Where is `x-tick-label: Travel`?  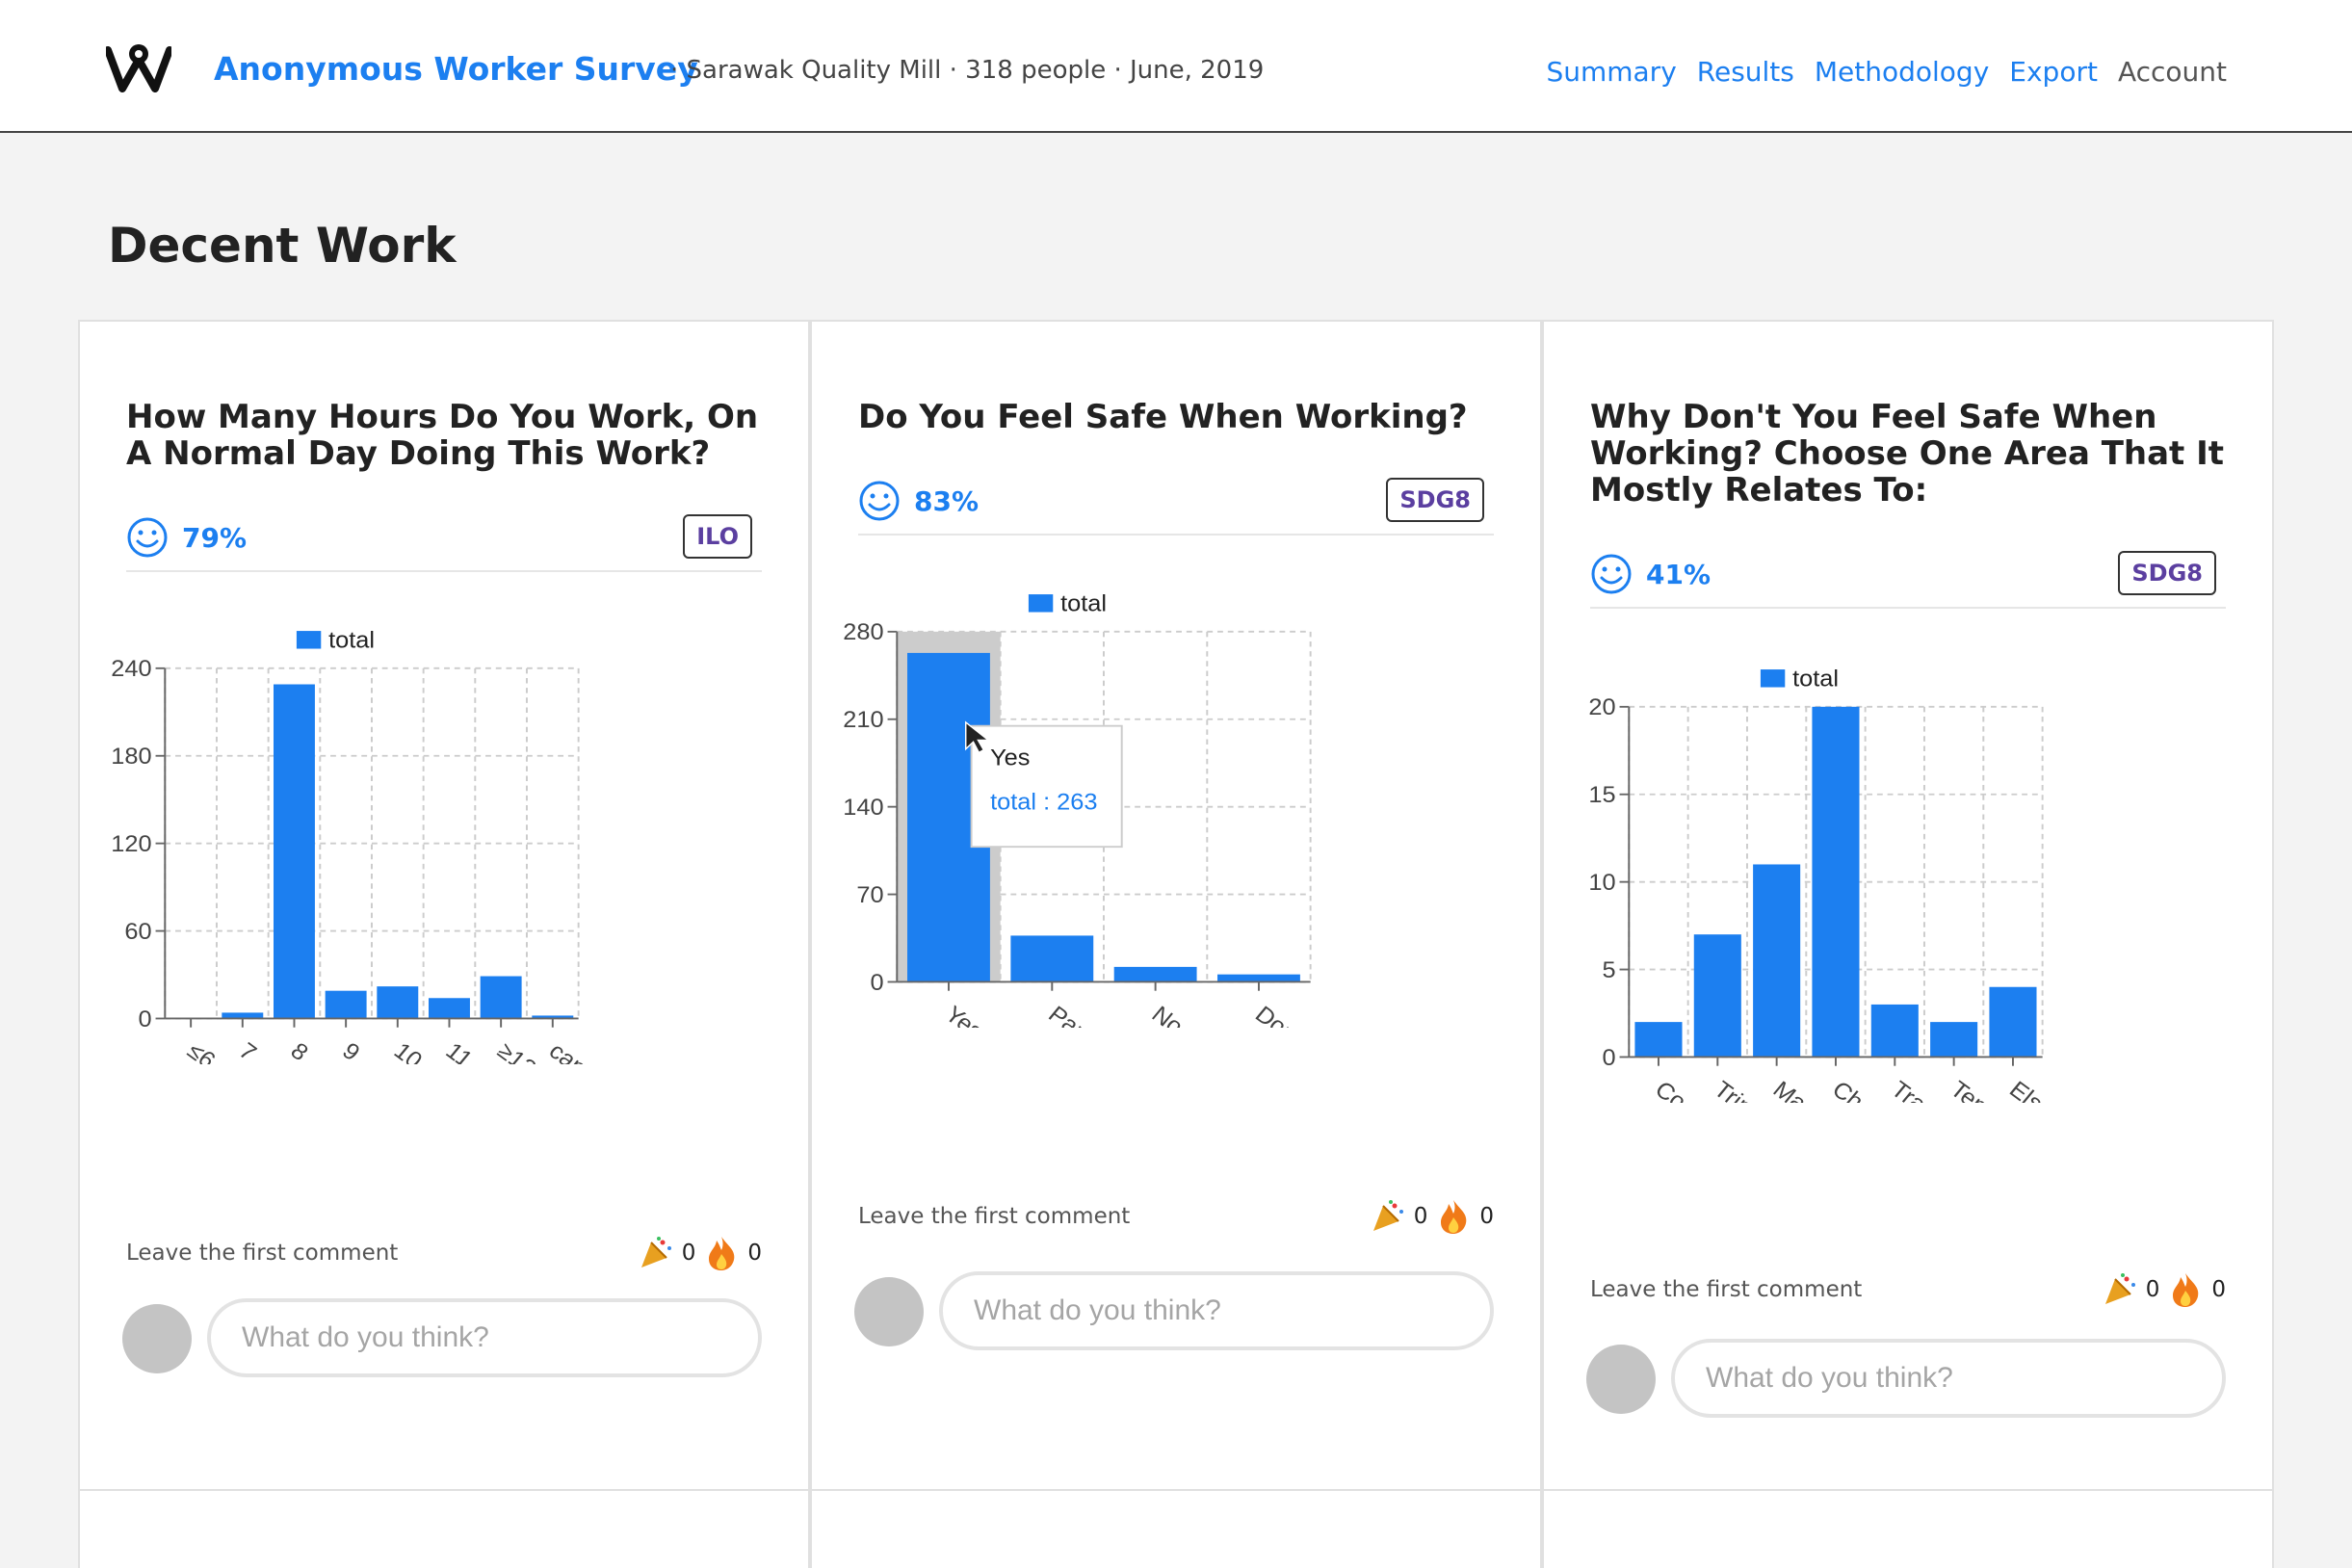 x-tick-label: Travel is located at coordinates (1920, 1090).